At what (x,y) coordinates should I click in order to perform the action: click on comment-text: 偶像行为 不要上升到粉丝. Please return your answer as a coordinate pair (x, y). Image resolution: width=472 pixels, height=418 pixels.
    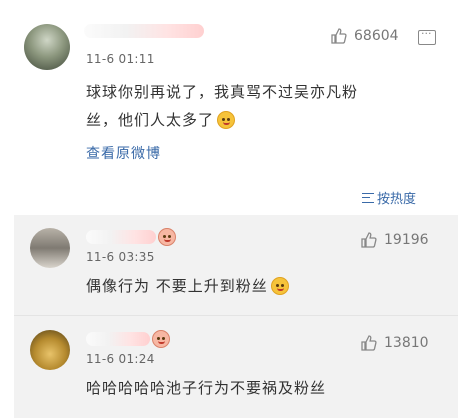
    Looking at the image, I should click on (187, 286).